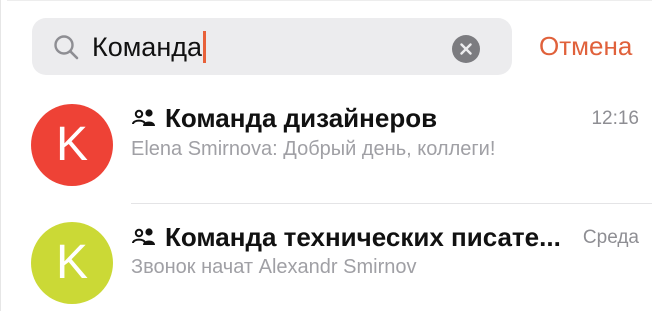 This screenshot has width=652, height=334. Describe the element at coordinates (585, 46) in the screenshot. I see `cancel-button: Отмена` at that location.